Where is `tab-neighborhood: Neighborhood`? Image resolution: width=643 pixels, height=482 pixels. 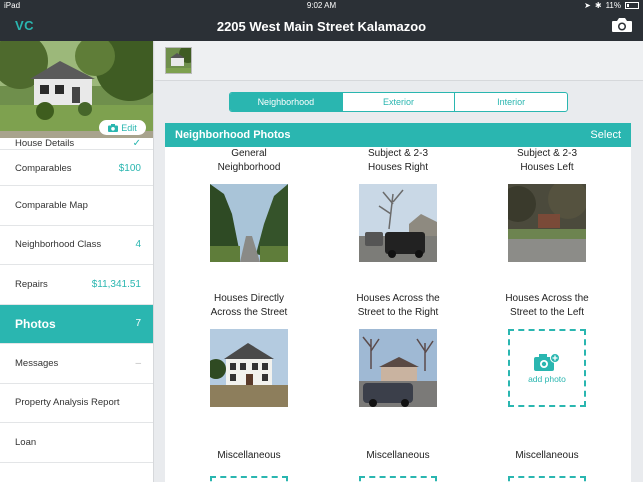 tab-neighborhood: Neighborhood is located at coordinates (286, 102).